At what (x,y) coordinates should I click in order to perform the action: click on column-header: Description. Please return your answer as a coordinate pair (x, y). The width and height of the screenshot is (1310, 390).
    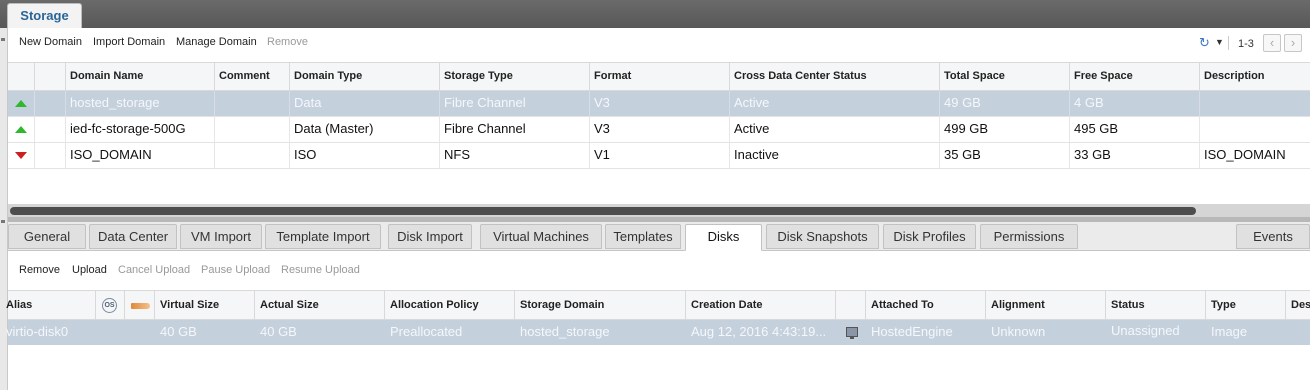
    Looking at the image, I should click on (1255, 77).